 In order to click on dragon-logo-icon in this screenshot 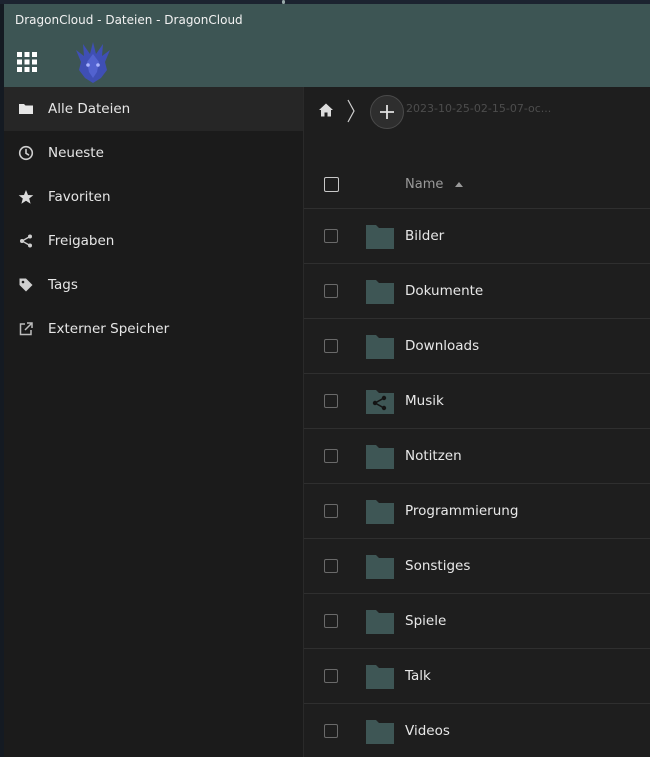, I will do `click(93, 62)`.